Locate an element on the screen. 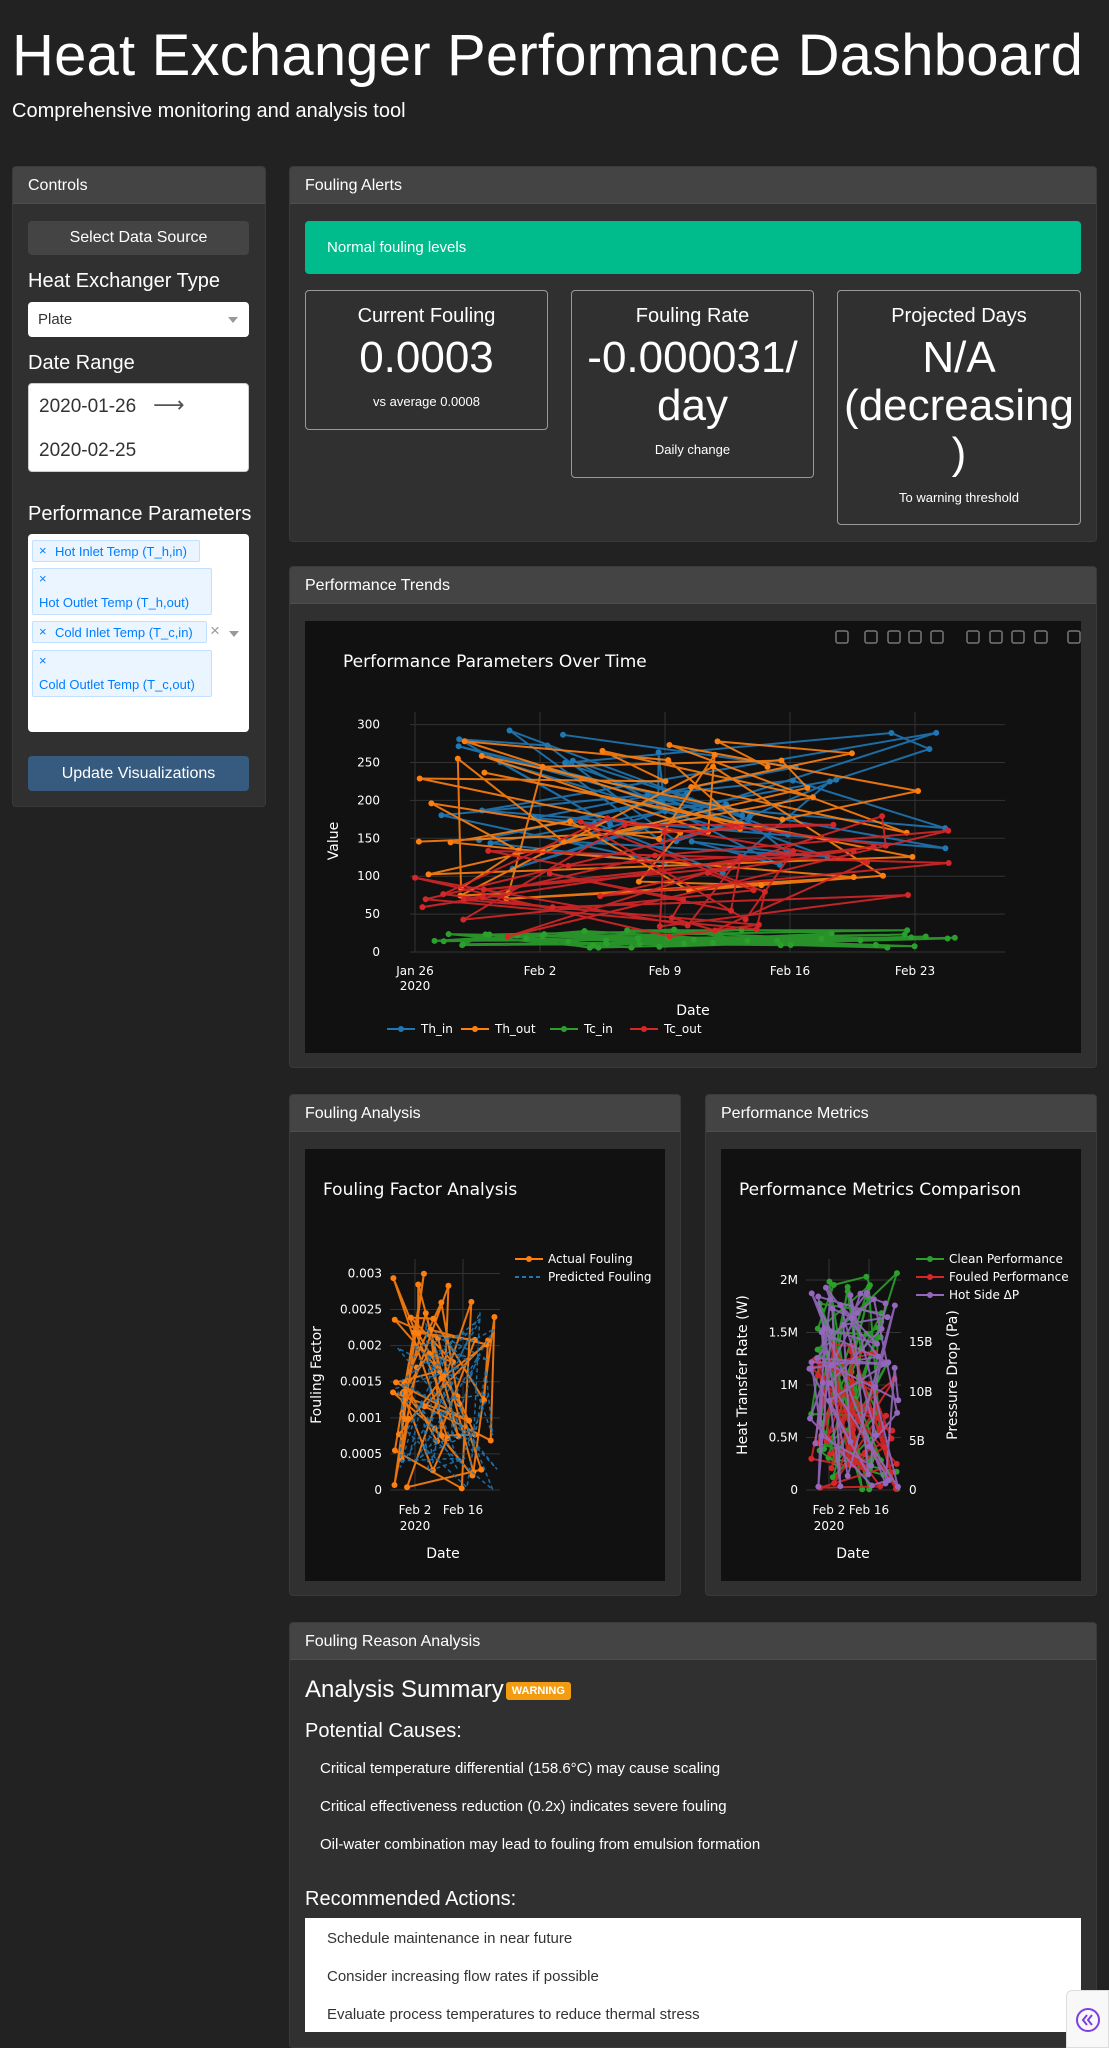 Image resolution: width=1109 pixels, height=2048 pixels. chevron-down-icon is located at coordinates (234, 634).